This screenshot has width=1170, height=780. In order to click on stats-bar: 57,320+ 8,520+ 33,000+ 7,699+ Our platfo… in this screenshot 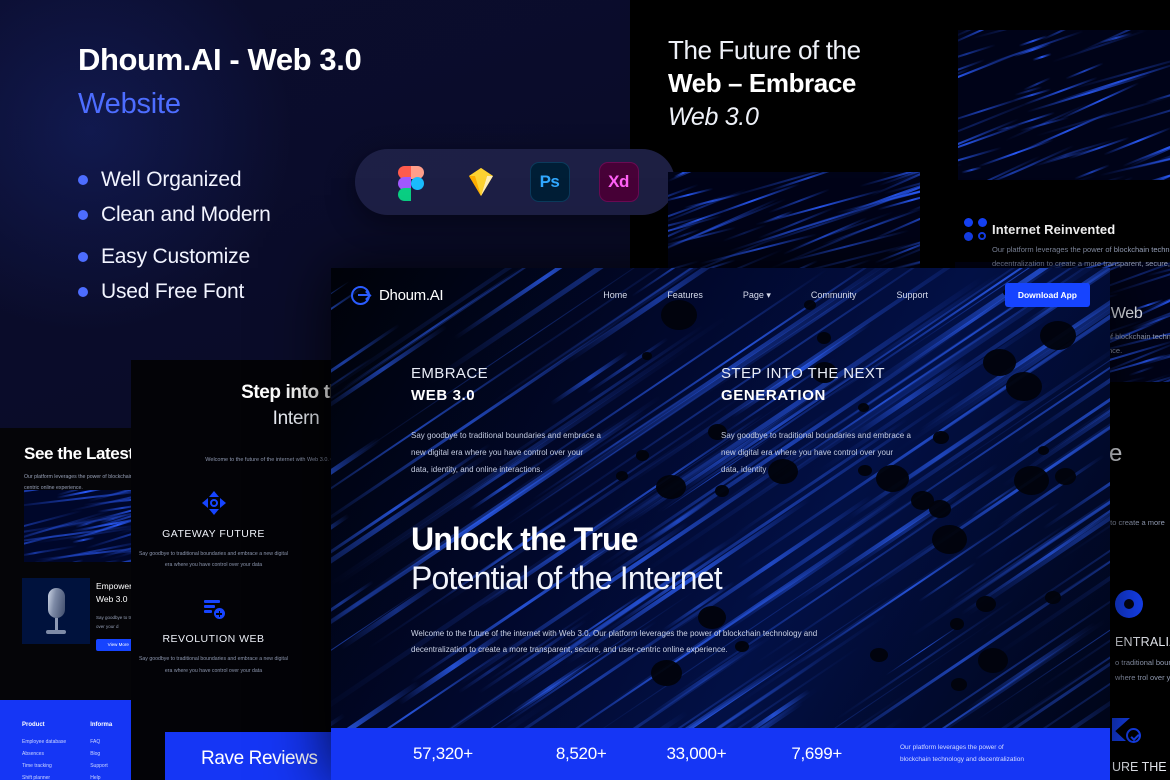, I will do `click(720, 754)`.